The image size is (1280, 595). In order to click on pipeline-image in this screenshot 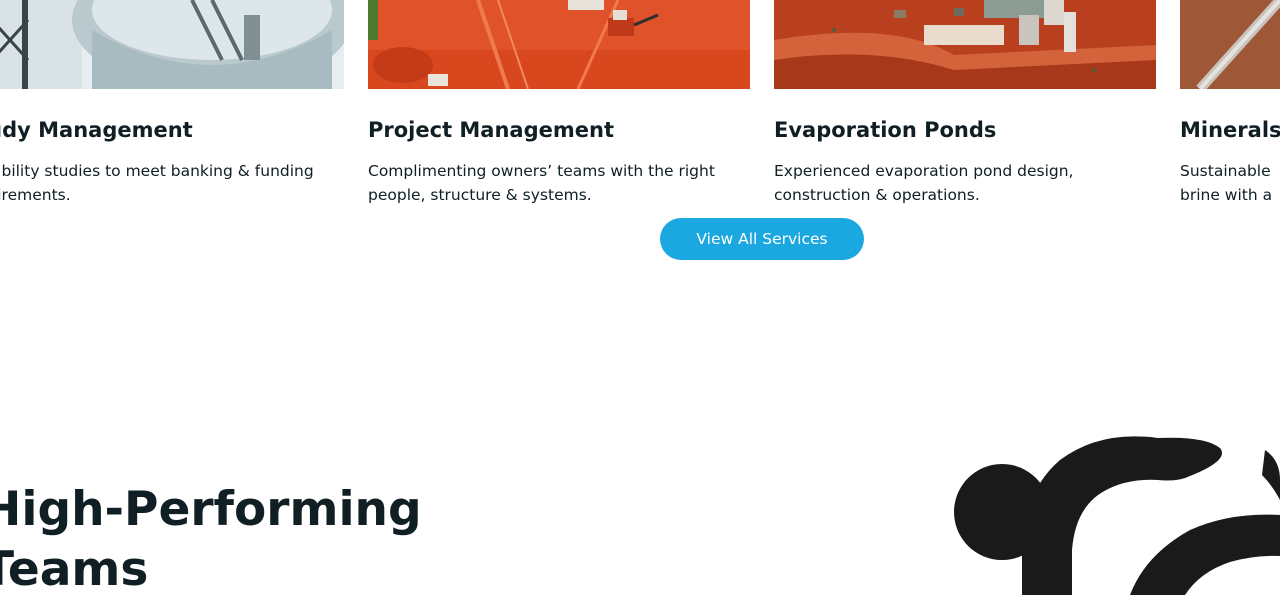, I will do `click(1230, 44)`.